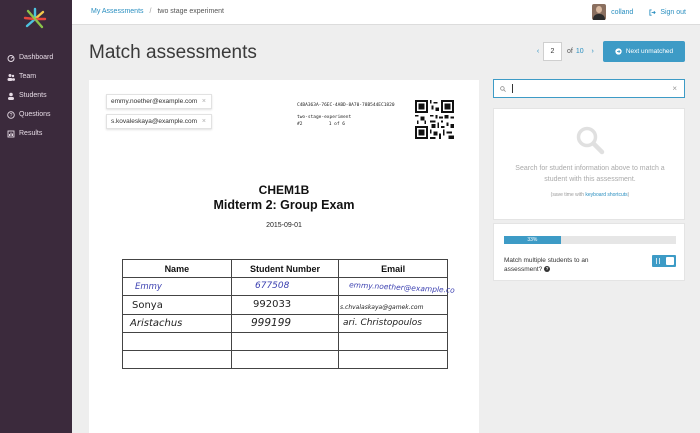 This screenshot has width=700, height=433. Describe the element at coordinates (117, 11) in the screenshot. I see `breadcrumb-my-assessments: My Assessments` at that location.